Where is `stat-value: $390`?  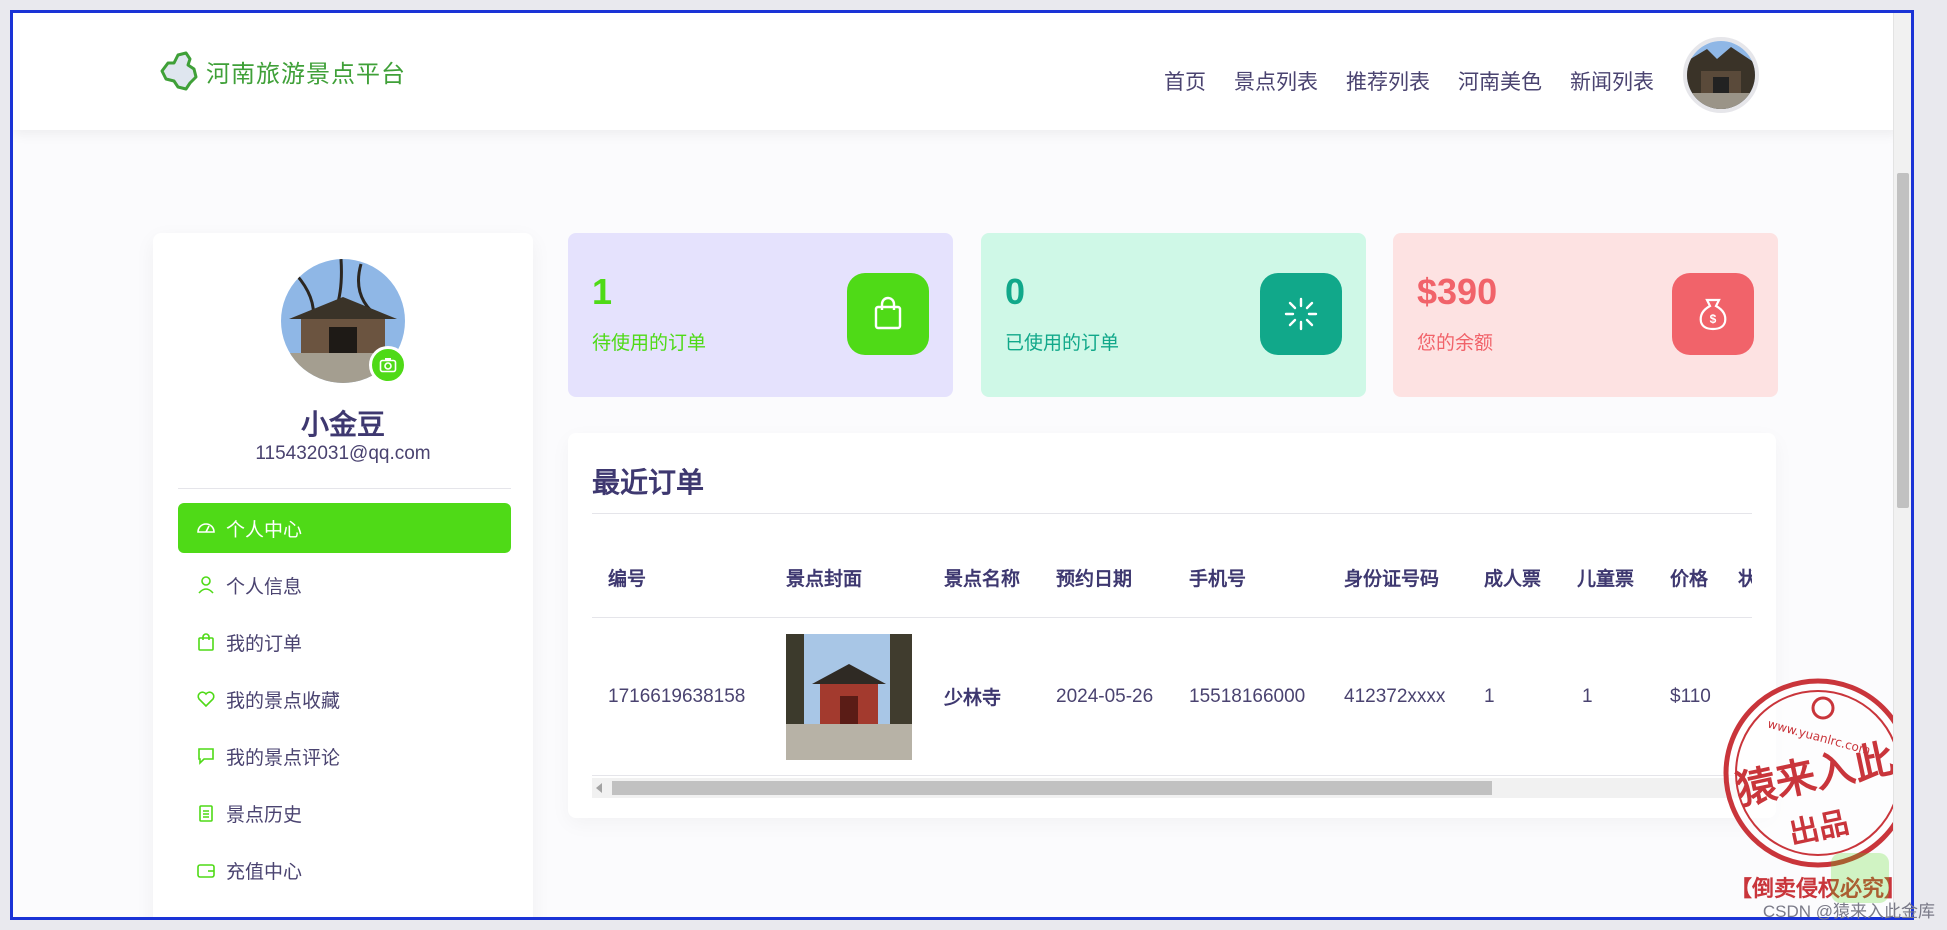 stat-value: $390 is located at coordinates (1457, 291).